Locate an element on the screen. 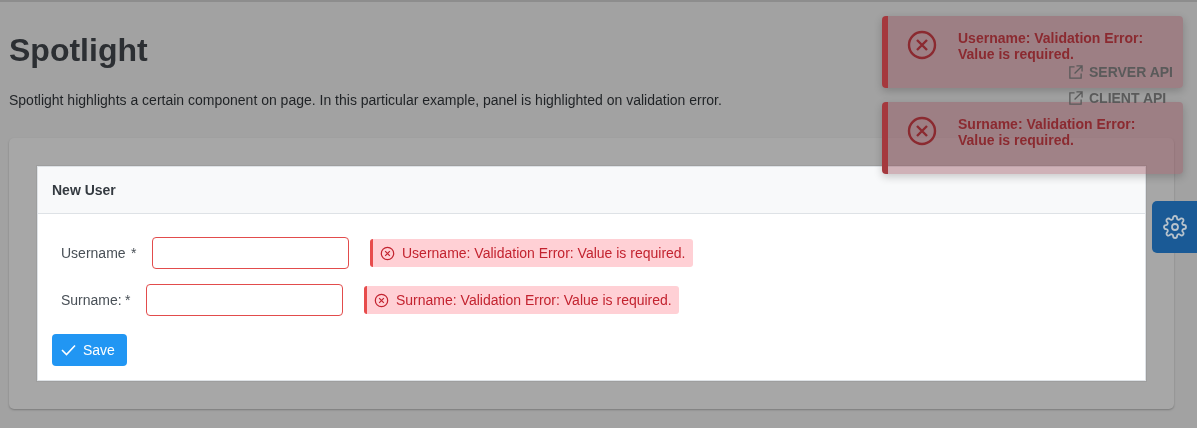  field-label: Username is located at coordinates (93, 253).